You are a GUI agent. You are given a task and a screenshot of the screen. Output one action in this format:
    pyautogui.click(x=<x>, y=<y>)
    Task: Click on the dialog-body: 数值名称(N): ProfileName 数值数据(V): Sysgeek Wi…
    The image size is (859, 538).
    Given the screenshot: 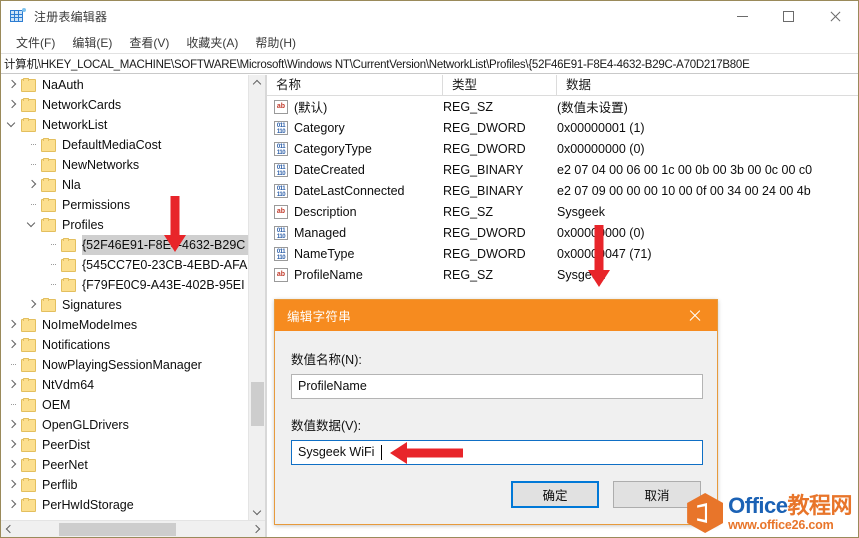 What is the action you would take?
    pyautogui.click(x=496, y=398)
    